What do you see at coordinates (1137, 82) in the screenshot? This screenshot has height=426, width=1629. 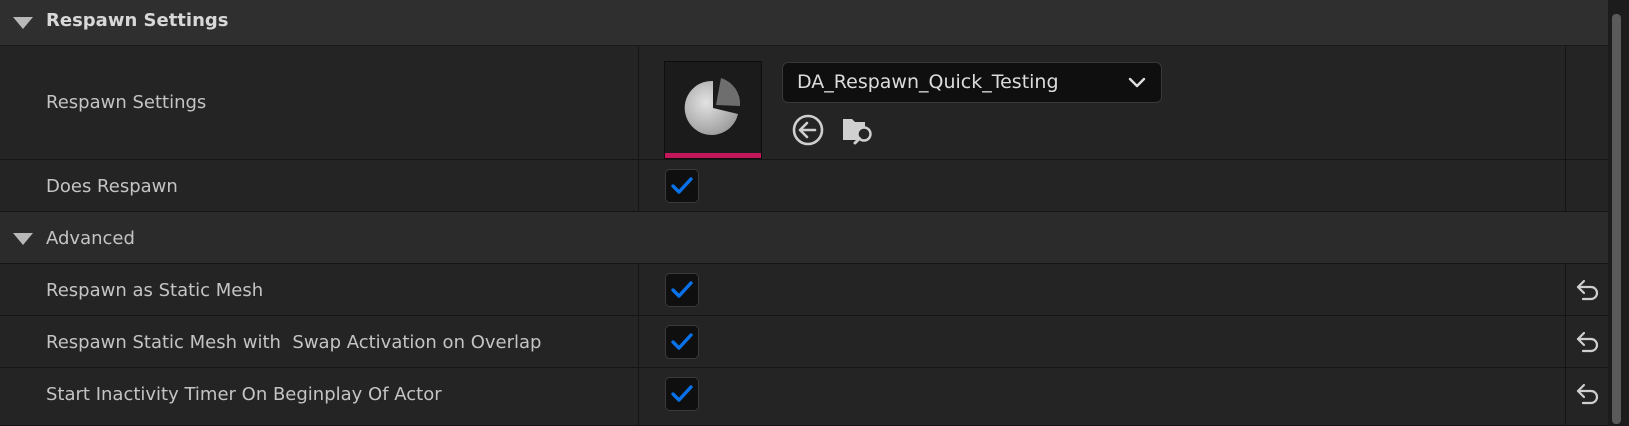 I see `chevron-down-icon` at bounding box center [1137, 82].